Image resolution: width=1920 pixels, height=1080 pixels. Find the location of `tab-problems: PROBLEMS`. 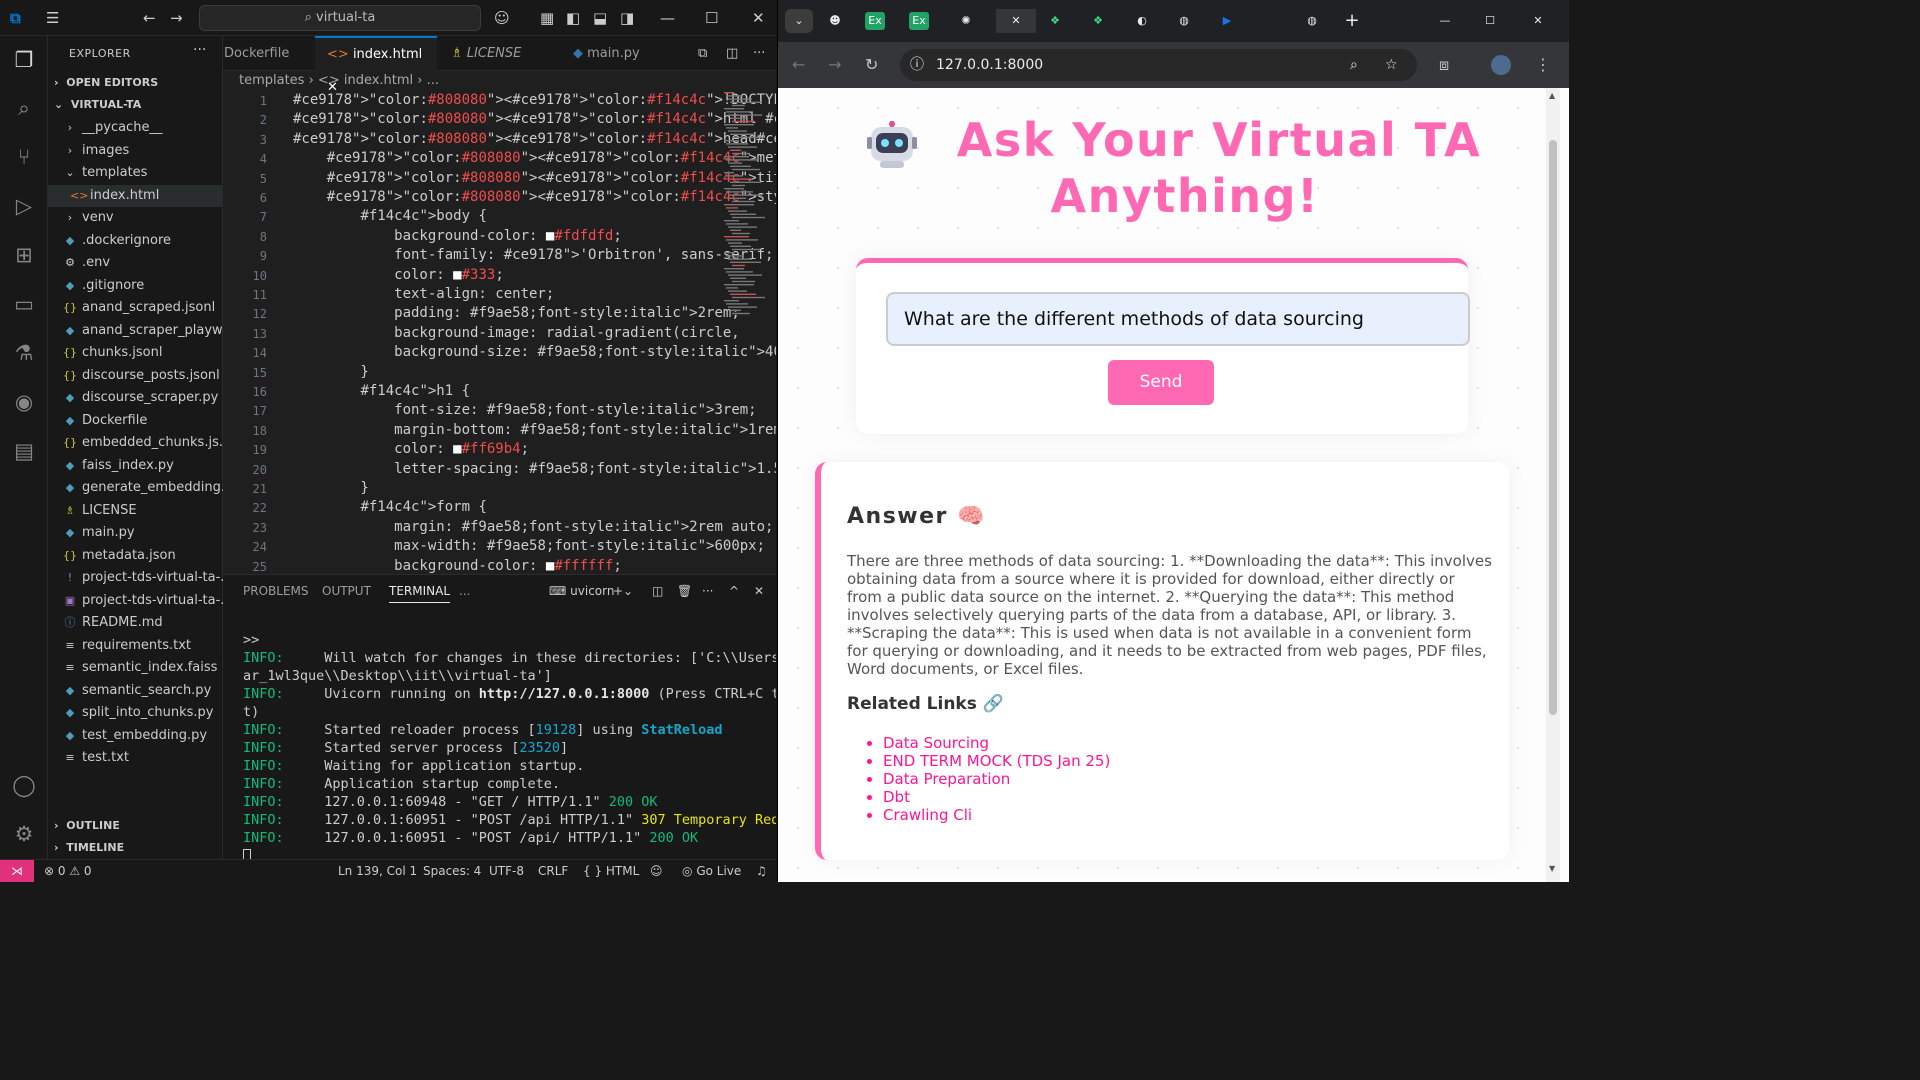

tab-problems: PROBLEMS is located at coordinates (276, 591).